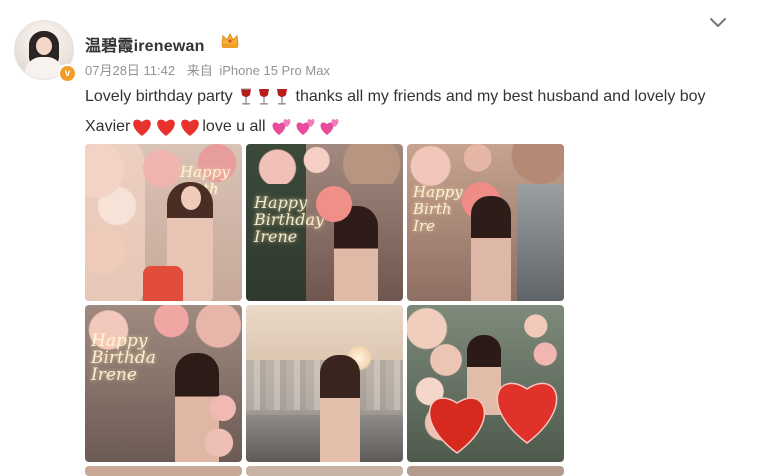 This screenshot has height=476, width=780. I want to click on post-meta: 07月28日 11:42 来自 iPhone 15 Pro Max, so click(211, 69).